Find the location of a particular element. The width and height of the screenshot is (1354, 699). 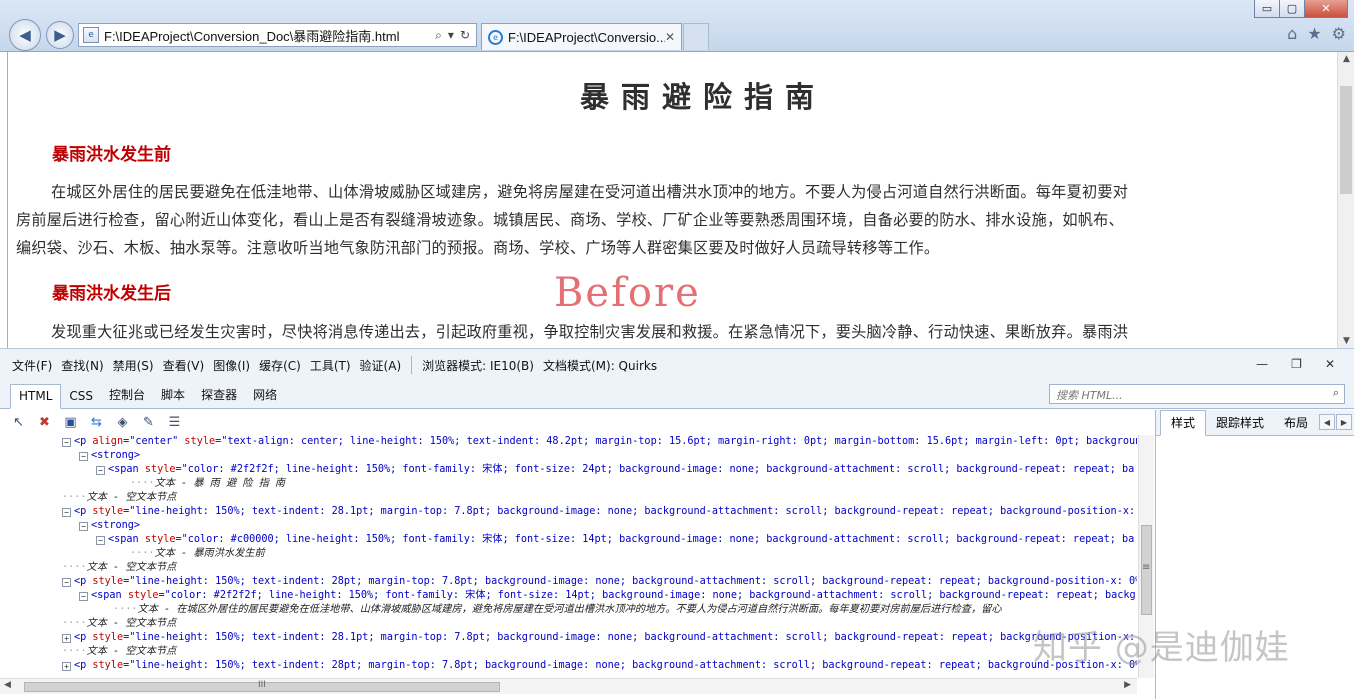

code-token: <span is located at coordinates (109, 595).